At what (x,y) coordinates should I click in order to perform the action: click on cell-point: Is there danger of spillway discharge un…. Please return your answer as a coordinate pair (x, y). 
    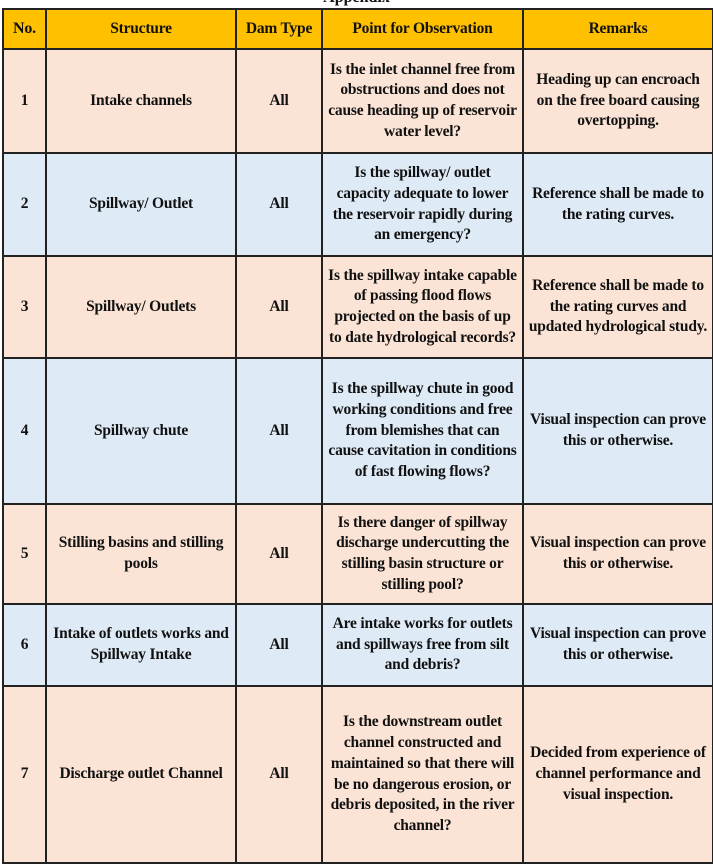
    Looking at the image, I should click on (422, 554).